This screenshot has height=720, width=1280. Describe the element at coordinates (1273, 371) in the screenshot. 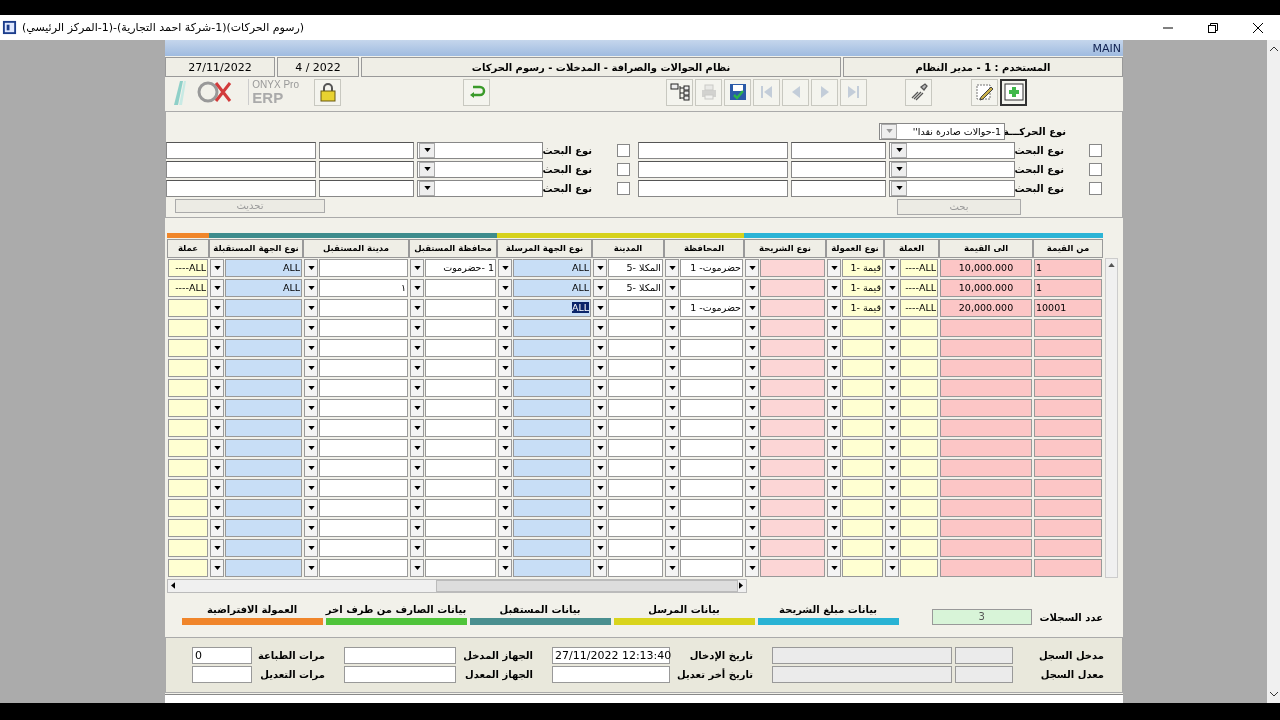

I see `window-scrollbar` at that location.